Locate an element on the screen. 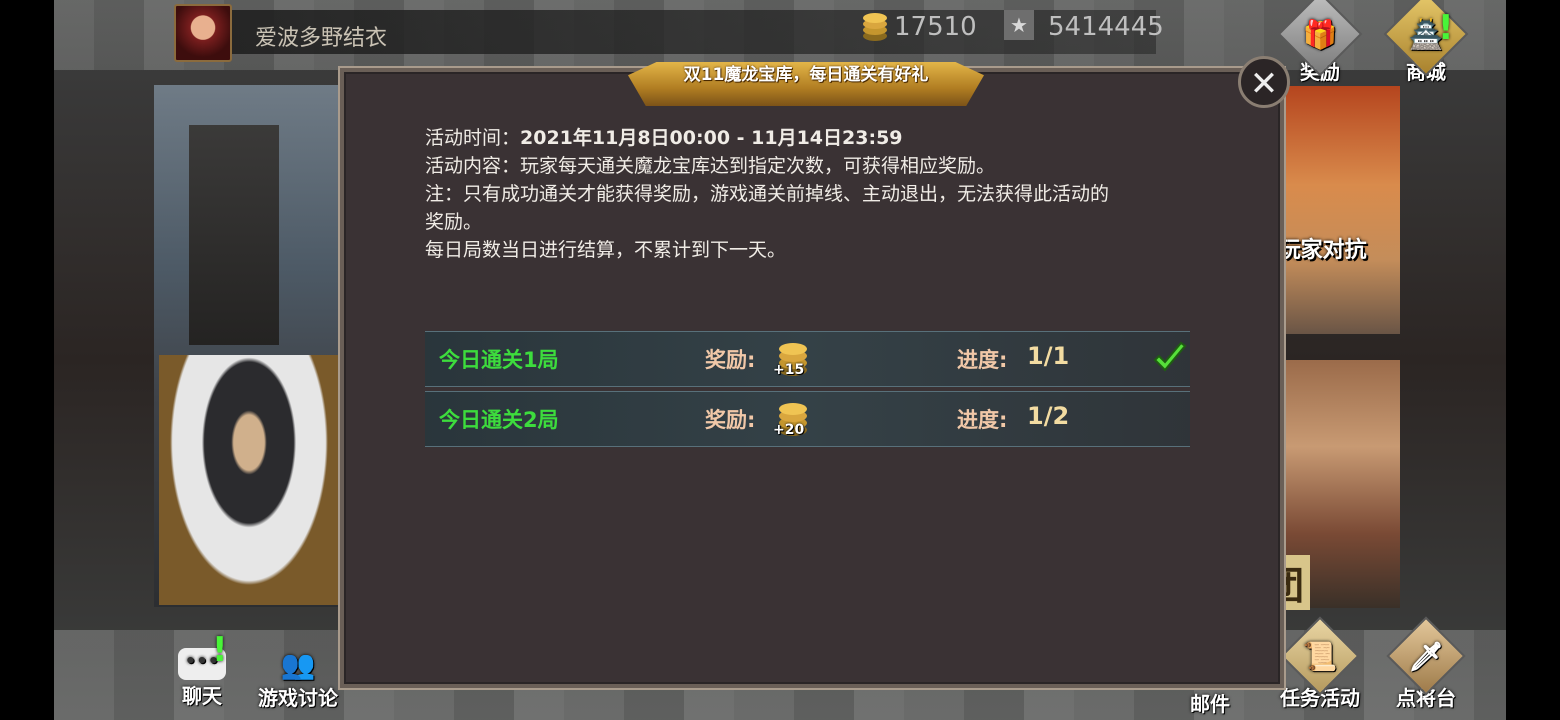 This screenshot has width=1560, height=720. event-note-line-1: 注：只有成功通关才能获得奖励，游戏通关前掉线、主动退出，无法获得此活动的 is located at coordinates (767, 194).